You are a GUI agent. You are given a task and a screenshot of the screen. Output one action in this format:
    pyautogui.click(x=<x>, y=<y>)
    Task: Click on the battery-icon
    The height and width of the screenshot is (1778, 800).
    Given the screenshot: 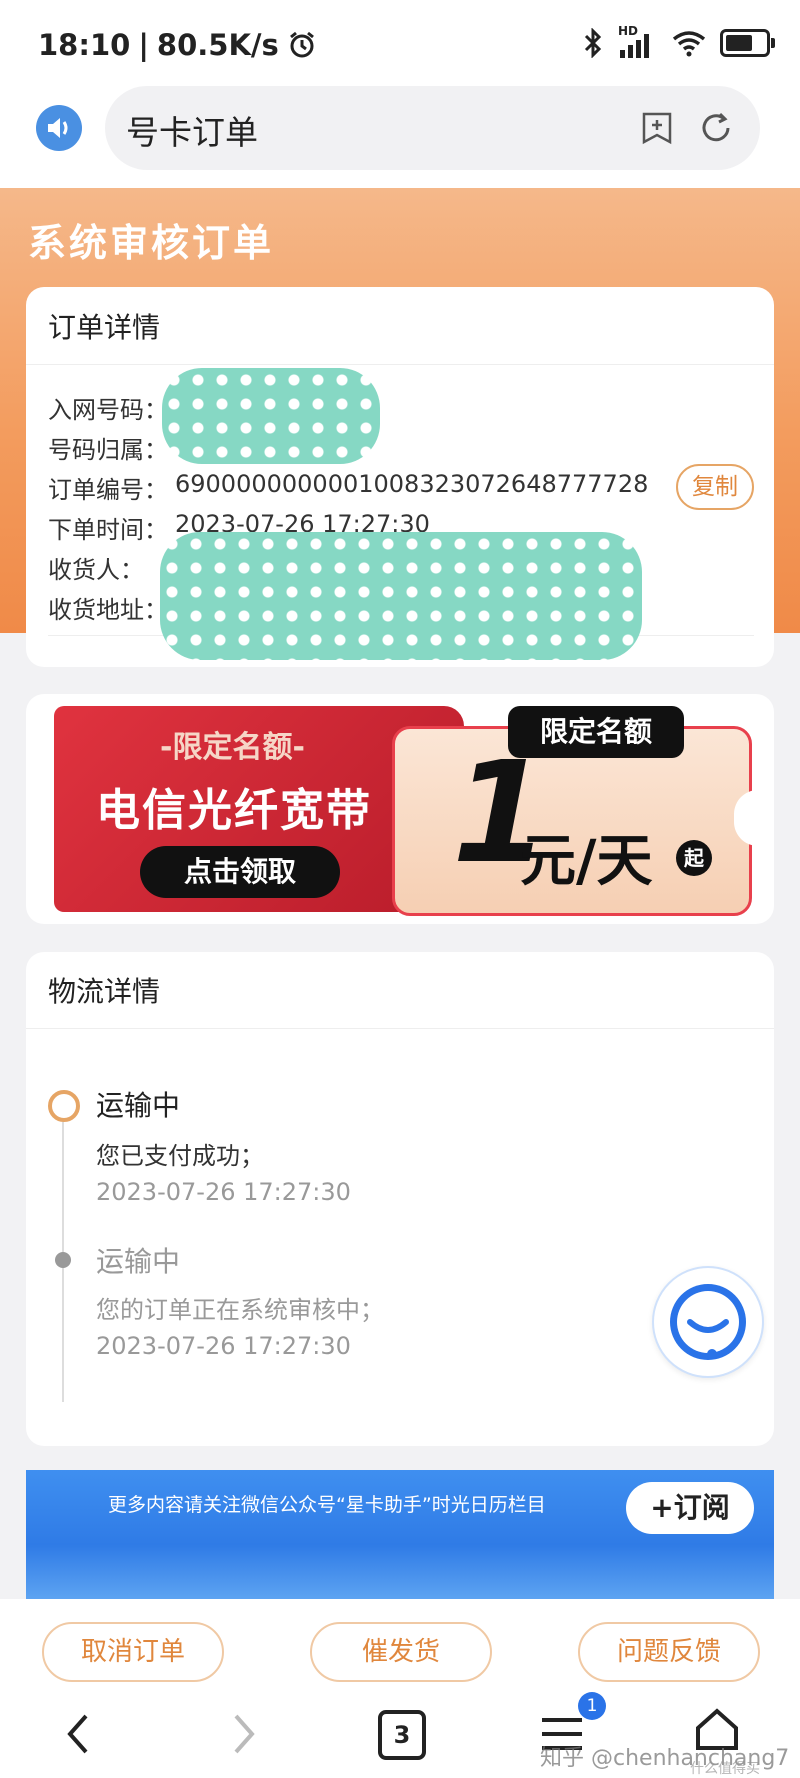 What is the action you would take?
    pyautogui.click(x=747, y=43)
    